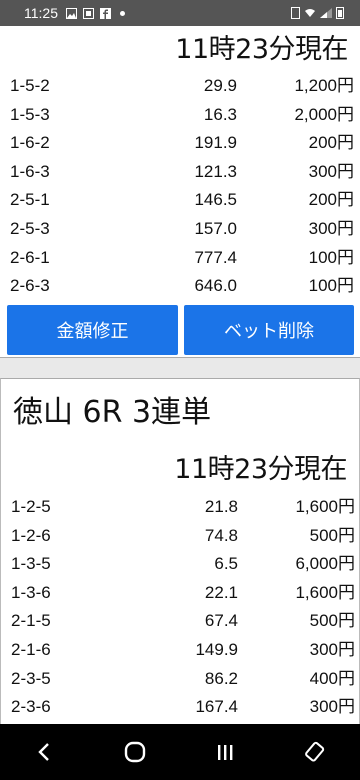 This screenshot has height=780, width=360. What do you see at coordinates (180, 650) in the screenshot?
I see `bet-row: 2-1-6 149.9 300円` at bounding box center [180, 650].